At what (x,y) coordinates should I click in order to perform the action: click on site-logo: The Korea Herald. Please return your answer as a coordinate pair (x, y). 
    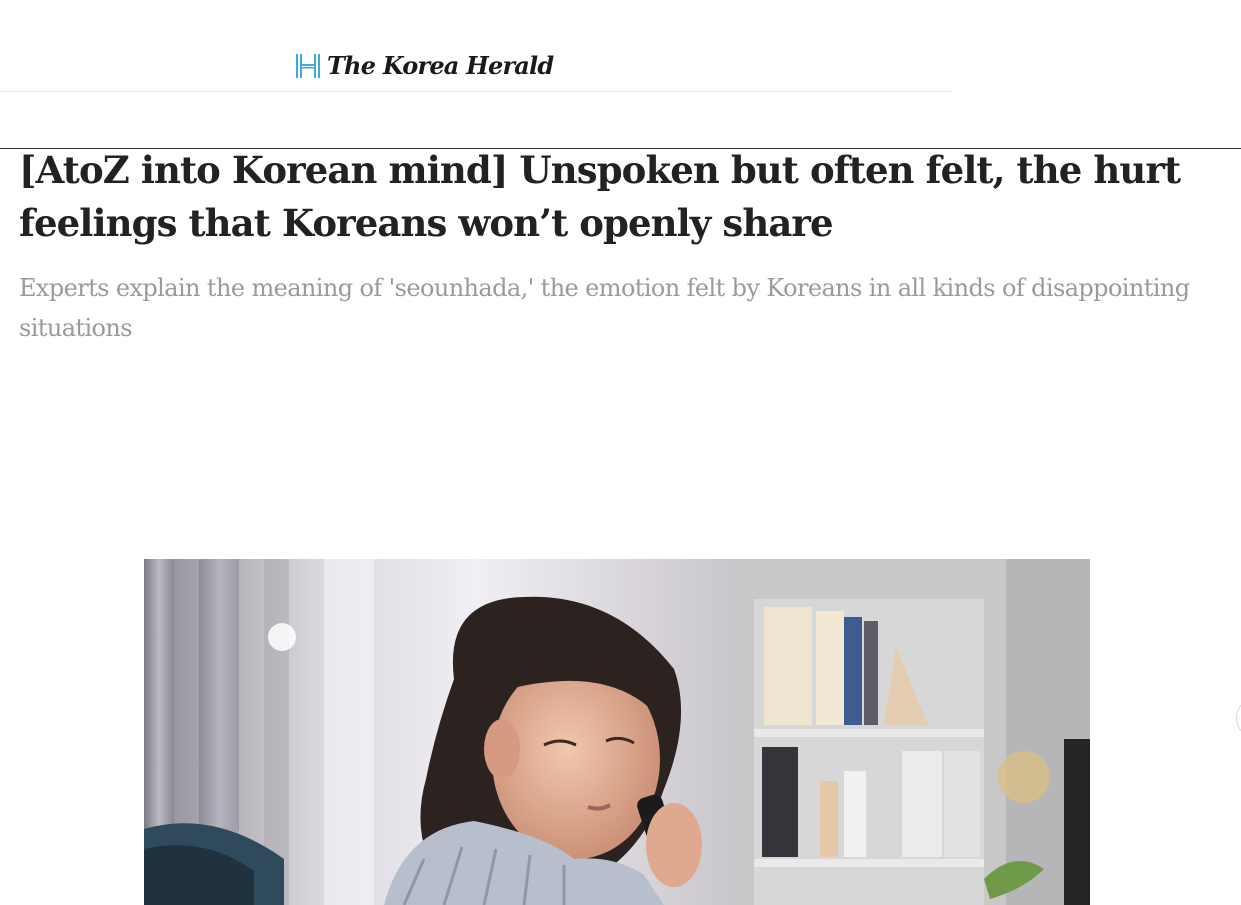
    Looking at the image, I should click on (424, 65).